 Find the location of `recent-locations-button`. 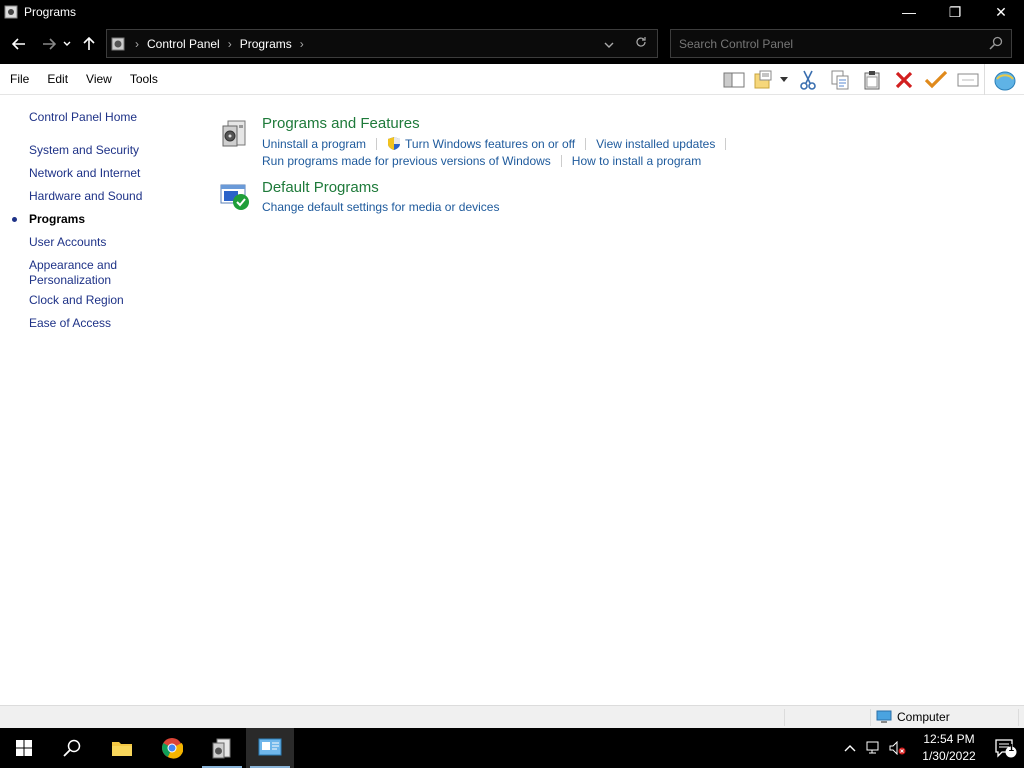

recent-locations-button is located at coordinates (67, 44).